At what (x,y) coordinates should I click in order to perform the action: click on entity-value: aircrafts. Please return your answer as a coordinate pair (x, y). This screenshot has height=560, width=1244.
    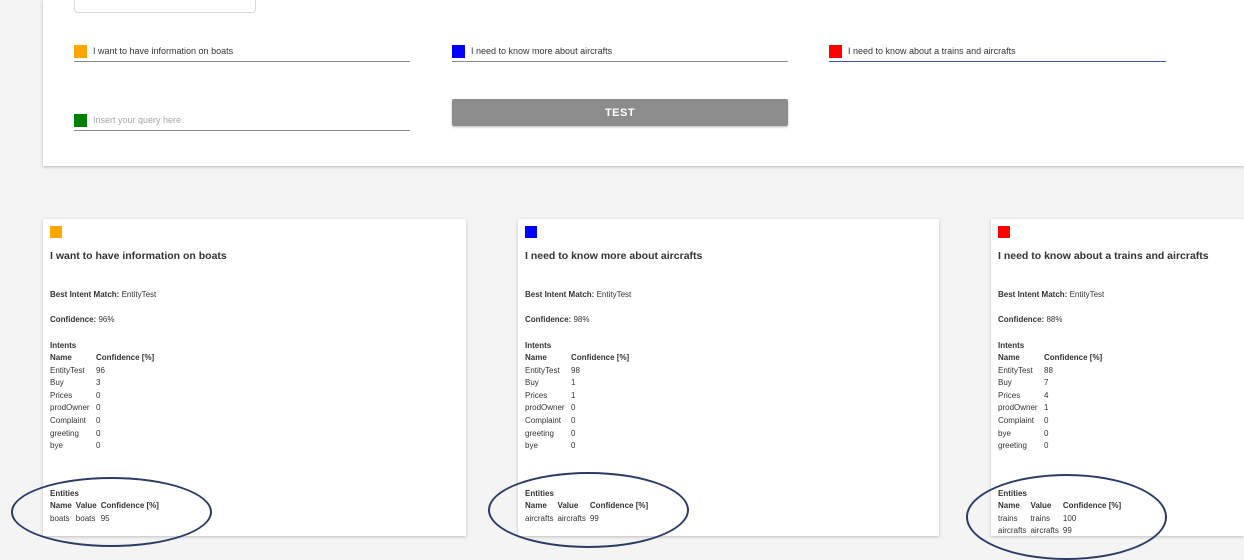
    Looking at the image, I should click on (1044, 531).